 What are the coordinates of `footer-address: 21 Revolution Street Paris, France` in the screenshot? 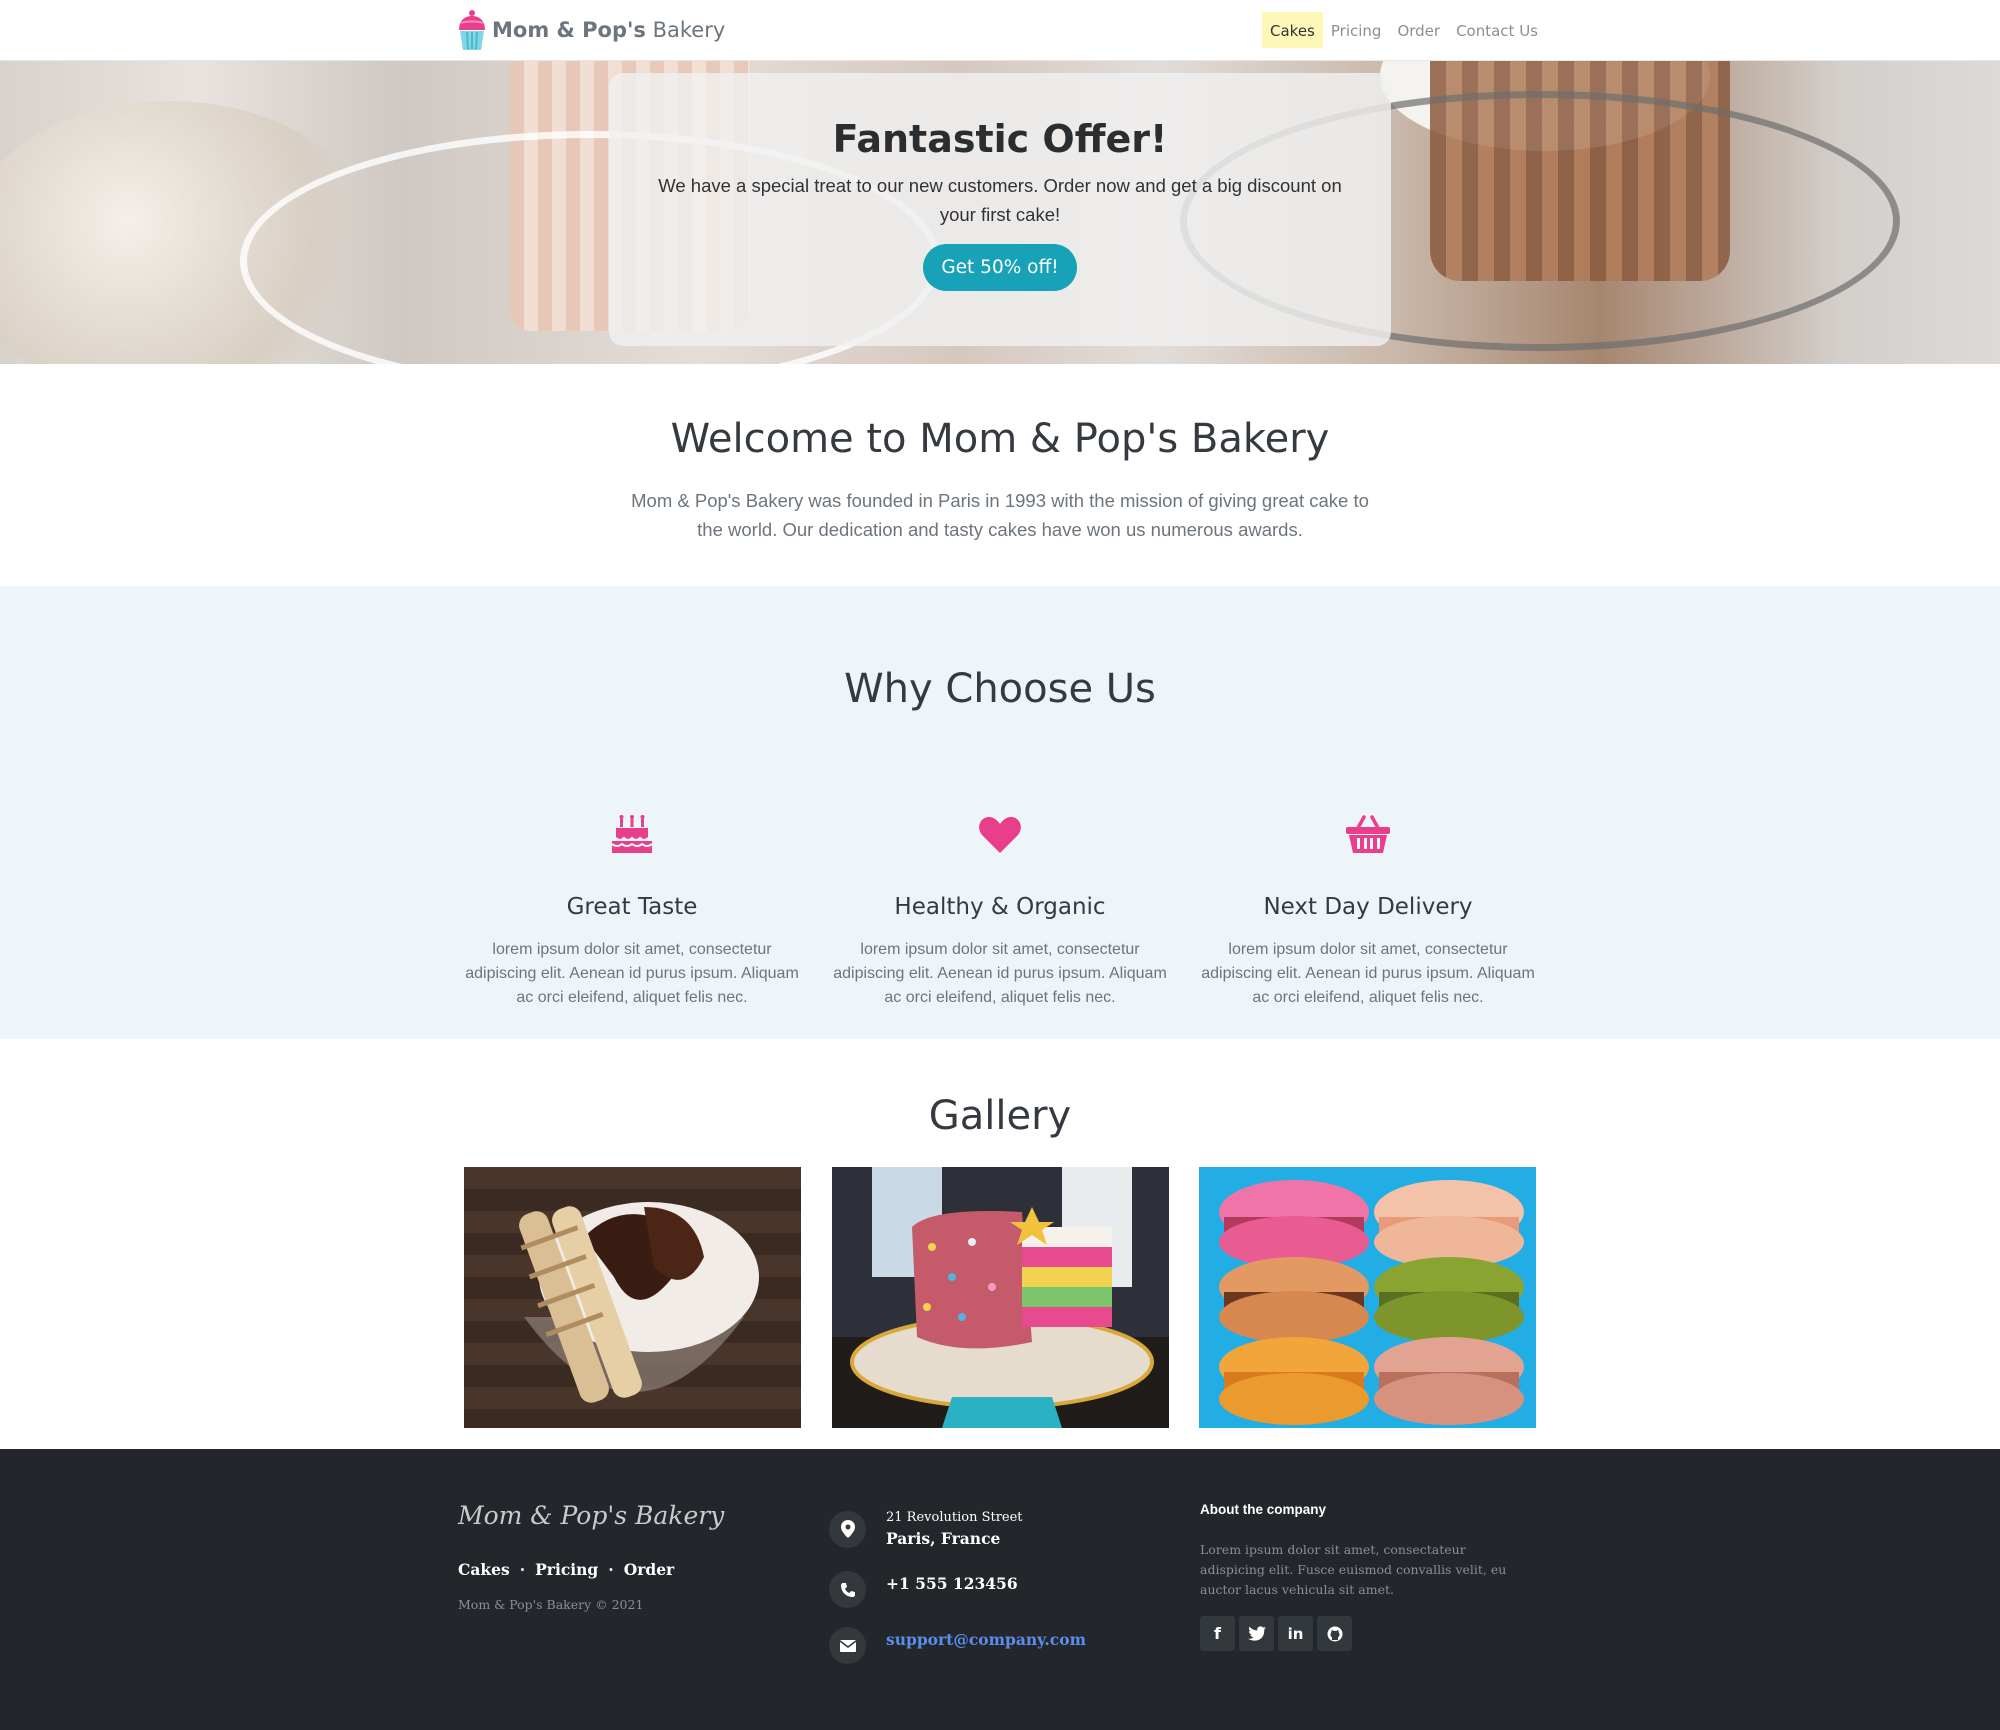 It's located at (926, 1529).